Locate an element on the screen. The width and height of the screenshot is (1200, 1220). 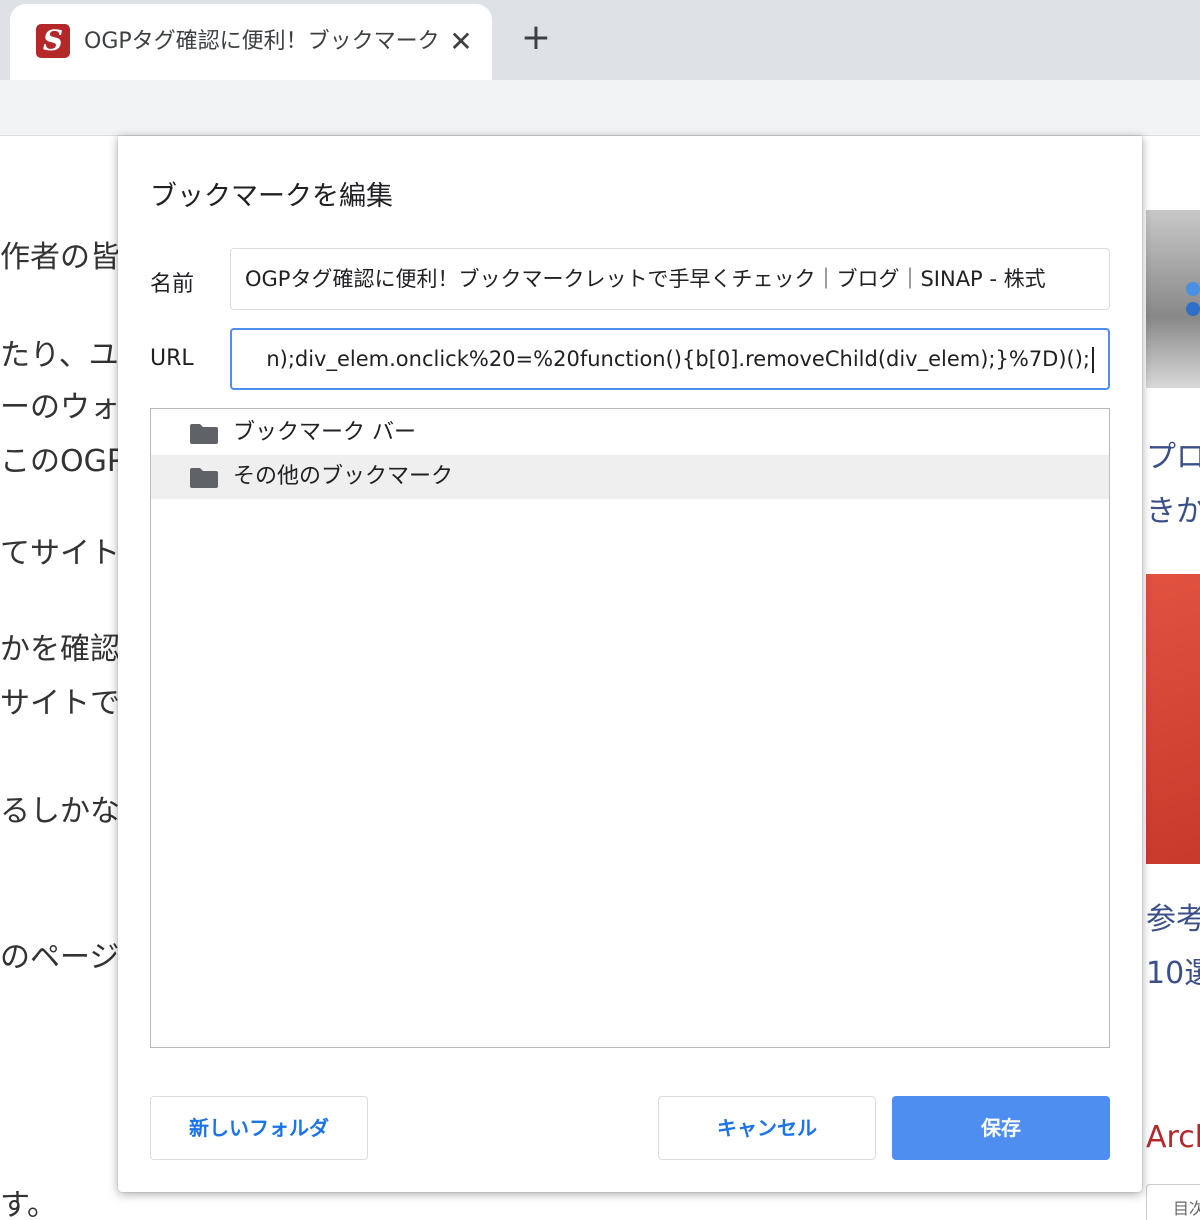
browser-toolbar is located at coordinates (600, 108).